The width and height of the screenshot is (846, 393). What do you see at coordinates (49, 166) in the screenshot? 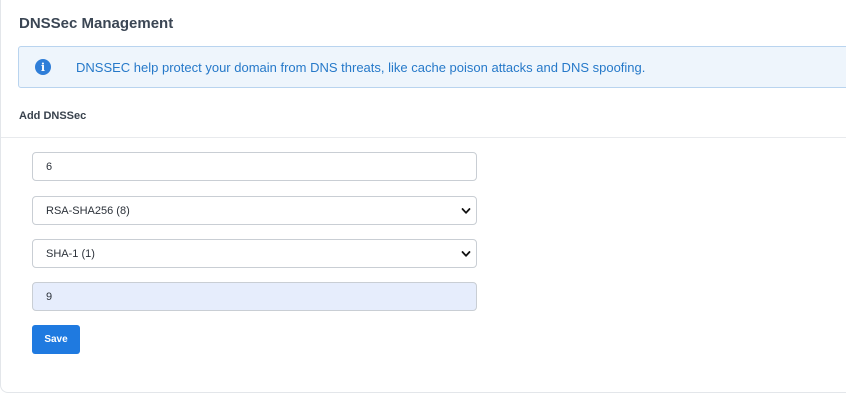
I see `key-tag-value: 6` at bounding box center [49, 166].